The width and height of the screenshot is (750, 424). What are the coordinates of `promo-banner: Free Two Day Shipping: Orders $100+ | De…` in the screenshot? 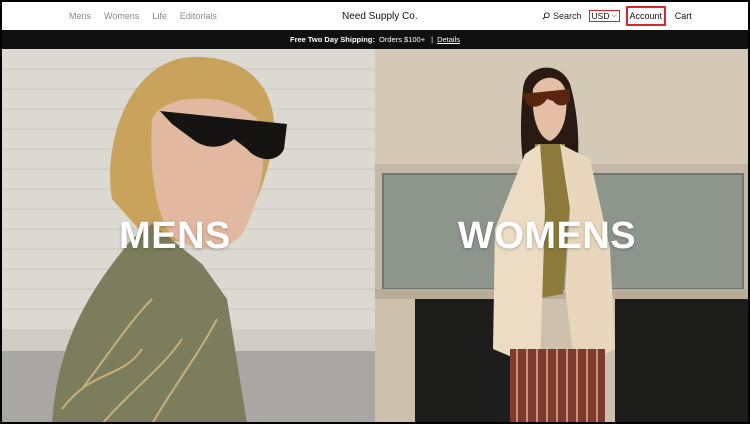 It's located at (375, 39).